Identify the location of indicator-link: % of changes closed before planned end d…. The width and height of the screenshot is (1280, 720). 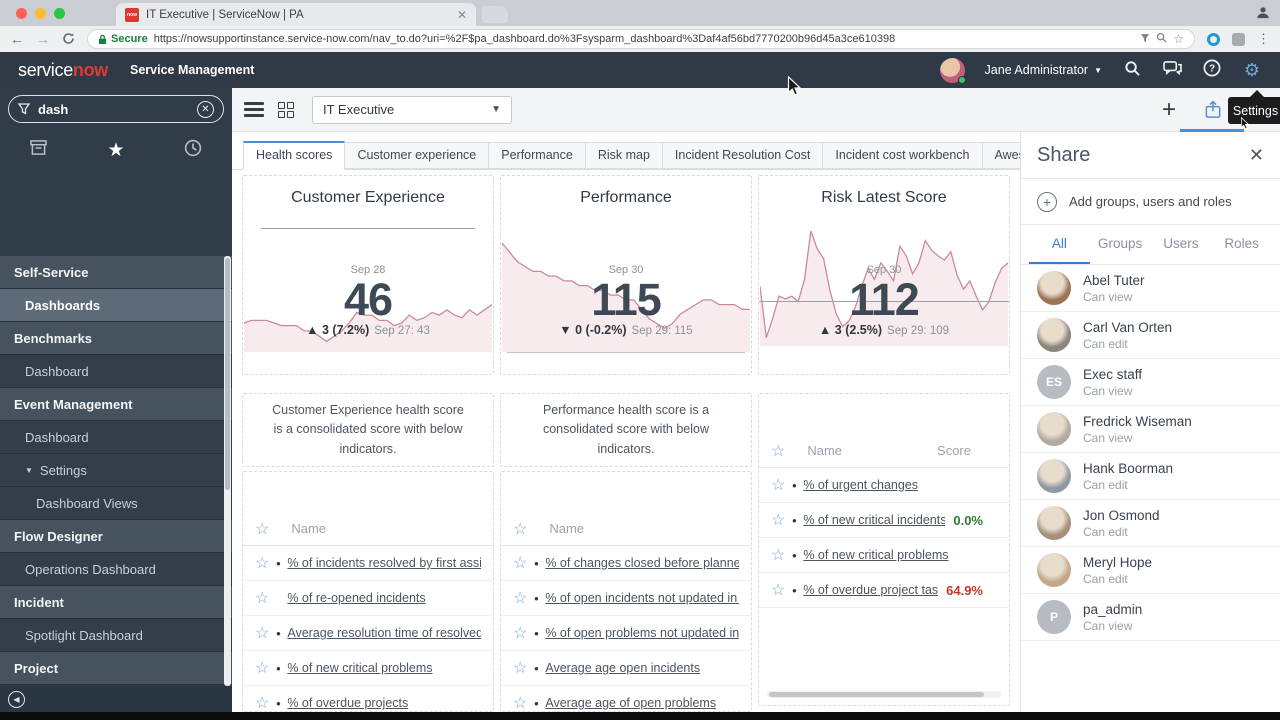
(642, 563).